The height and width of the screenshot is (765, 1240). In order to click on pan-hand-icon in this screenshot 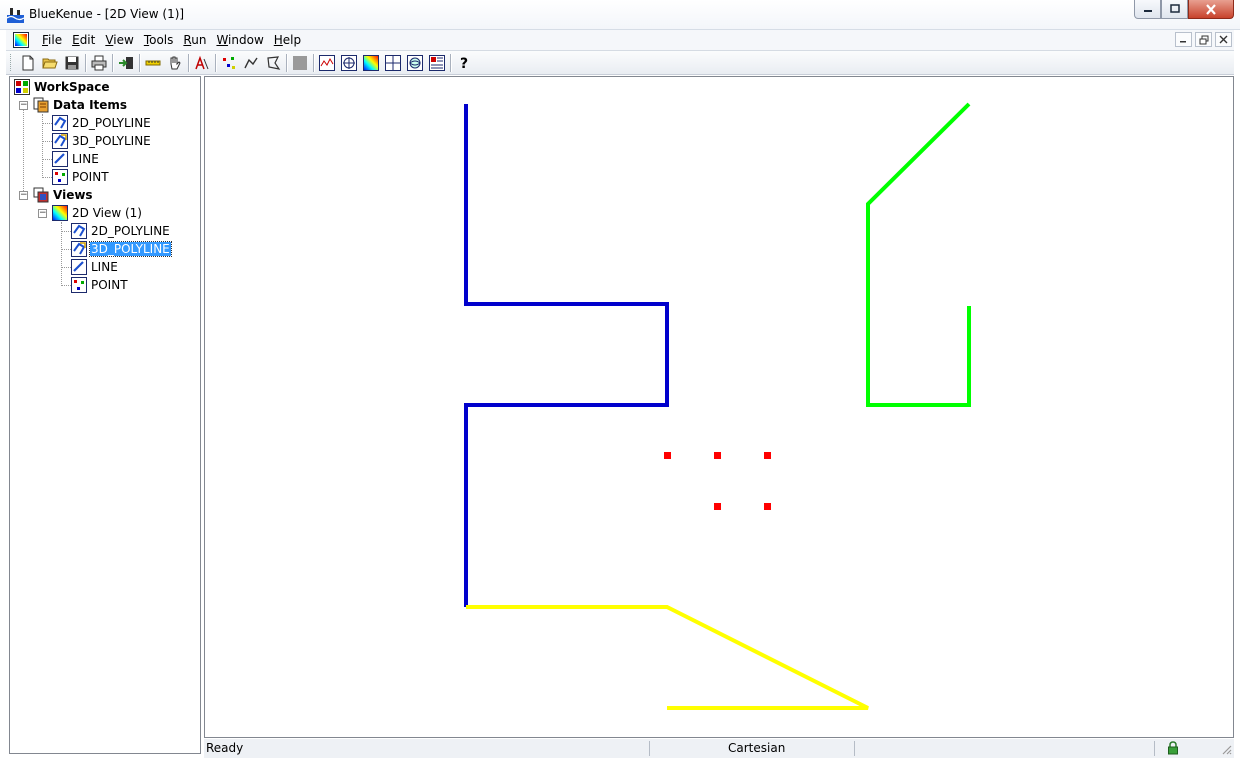, I will do `click(175, 62)`.